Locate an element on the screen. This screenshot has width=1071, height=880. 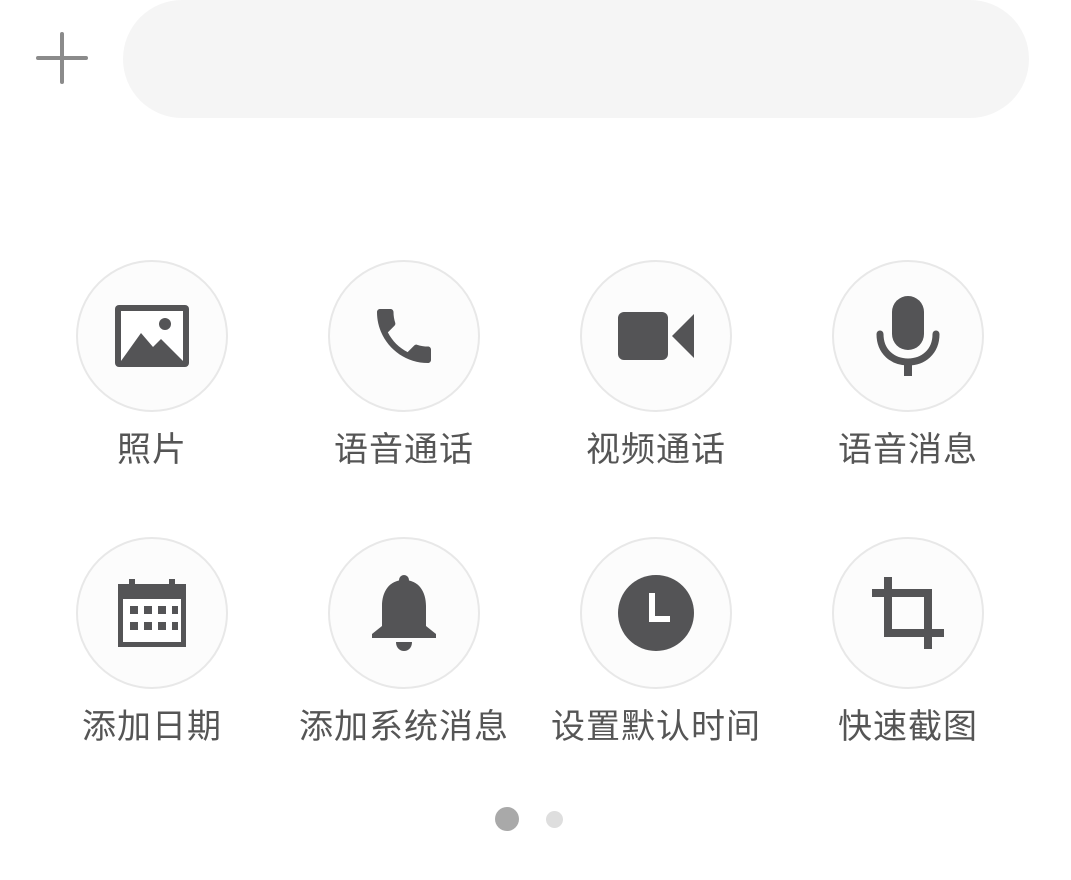
message-input is located at coordinates (576, 59).